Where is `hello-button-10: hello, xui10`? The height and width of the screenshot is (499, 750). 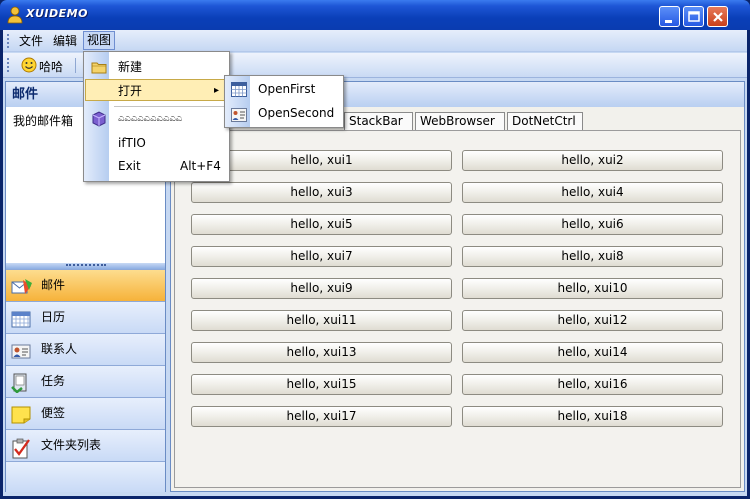
hello-button-10: hello, xui10 is located at coordinates (592, 288).